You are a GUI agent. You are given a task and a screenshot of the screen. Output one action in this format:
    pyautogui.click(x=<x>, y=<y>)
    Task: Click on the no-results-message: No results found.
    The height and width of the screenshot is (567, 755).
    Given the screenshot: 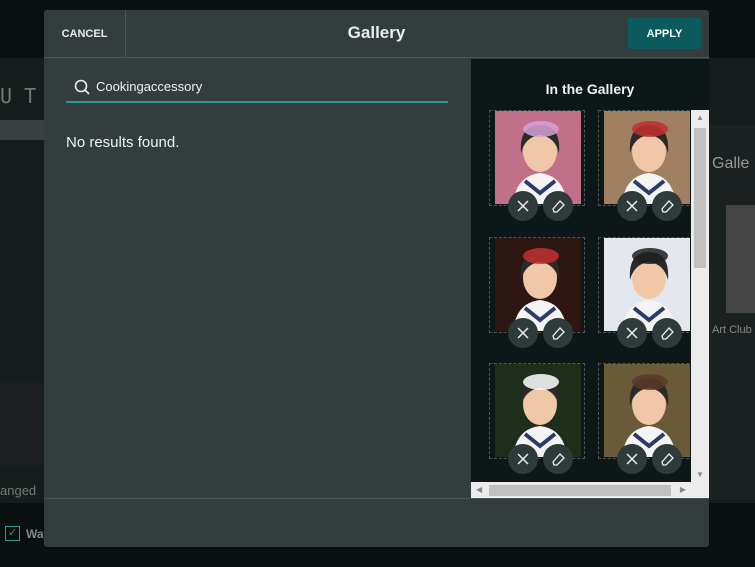 What is the action you would take?
    pyautogui.click(x=123, y=142)
    